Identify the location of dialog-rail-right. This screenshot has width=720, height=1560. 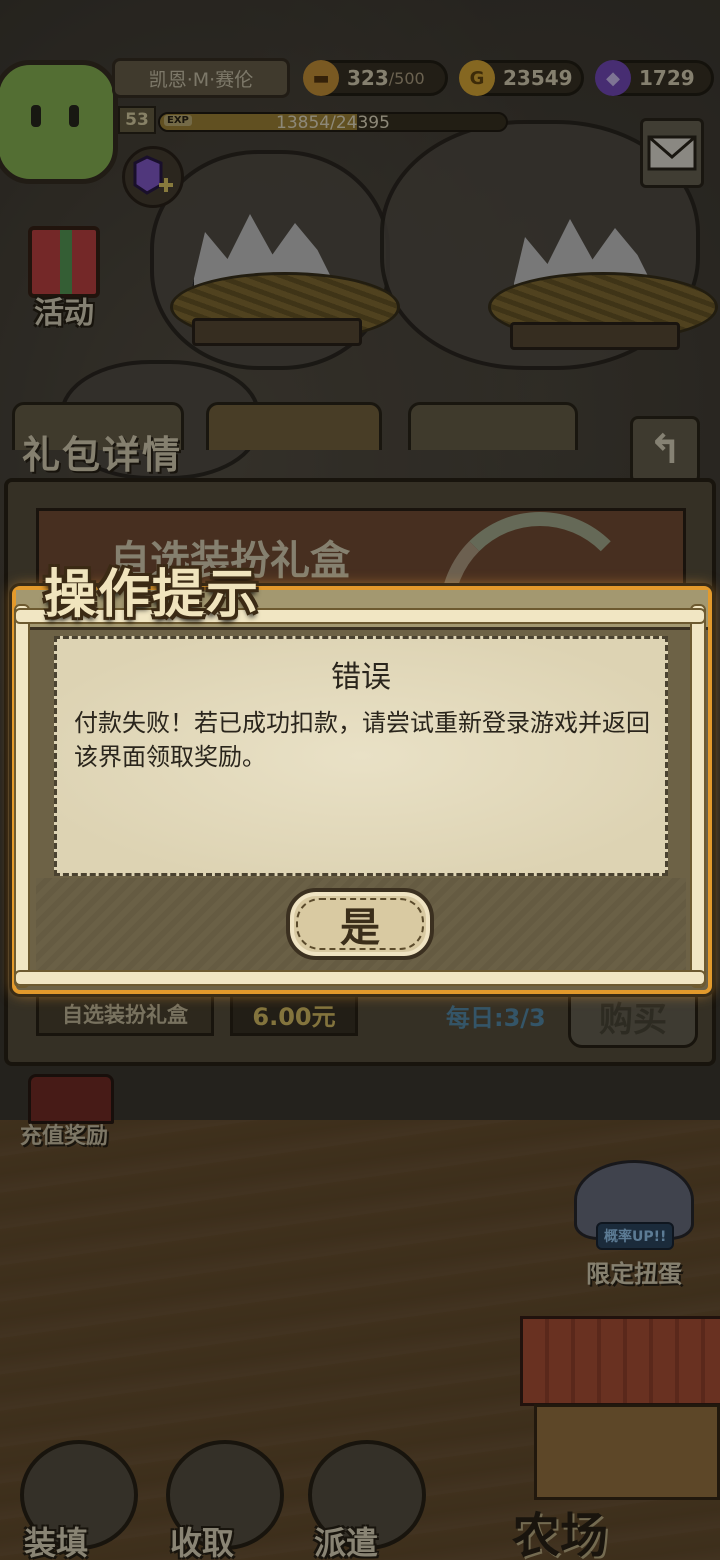
(698, 796).